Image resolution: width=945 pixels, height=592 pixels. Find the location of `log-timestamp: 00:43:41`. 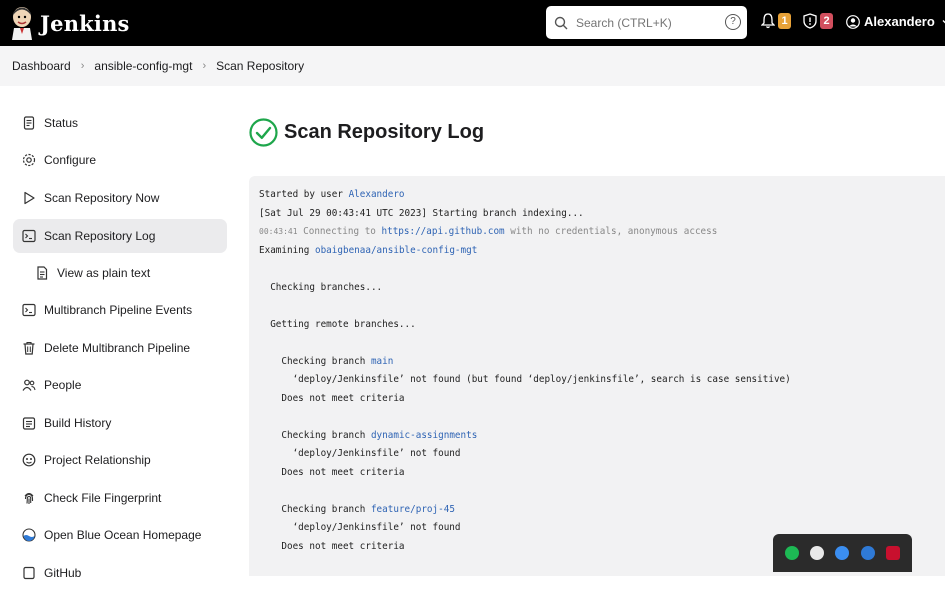

log-timestamp: 00:43:41 is located at coordinates (278, 231).